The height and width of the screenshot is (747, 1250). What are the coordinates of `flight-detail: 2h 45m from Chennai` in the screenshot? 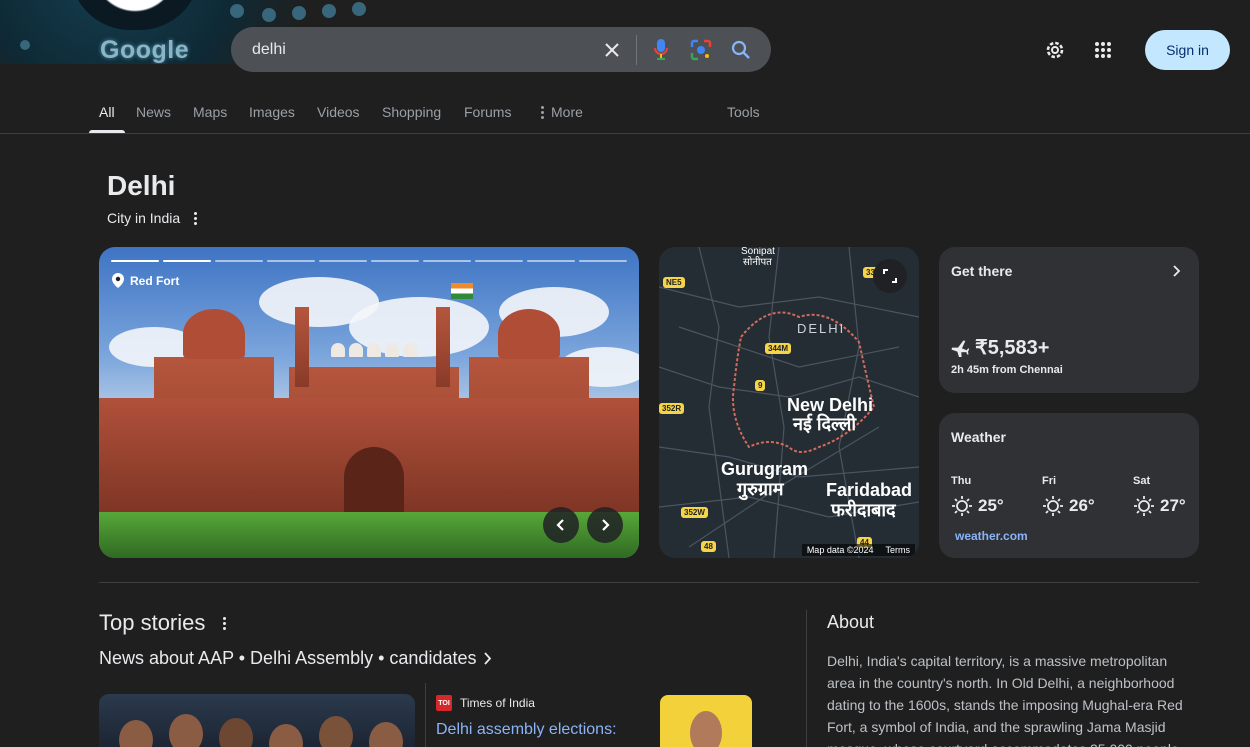 It's located at (1007, 370).